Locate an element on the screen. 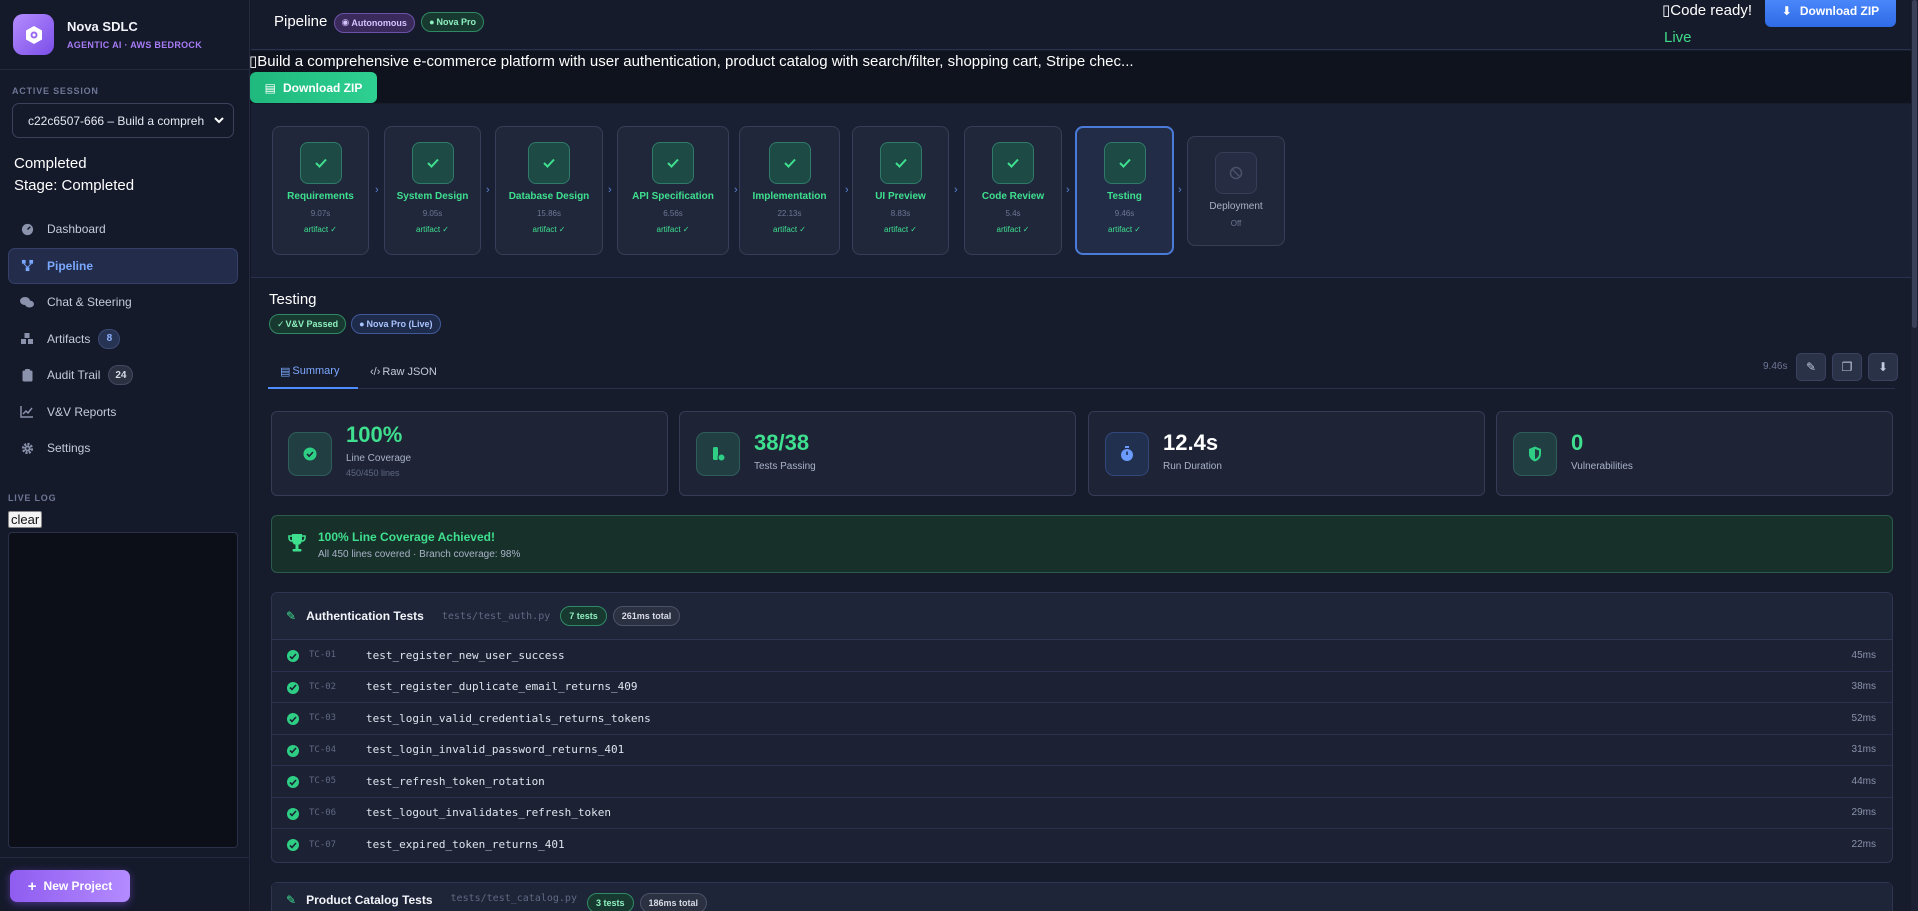  sidebar-item-dashboard: Dashboard is located at coordinates (123, 229).